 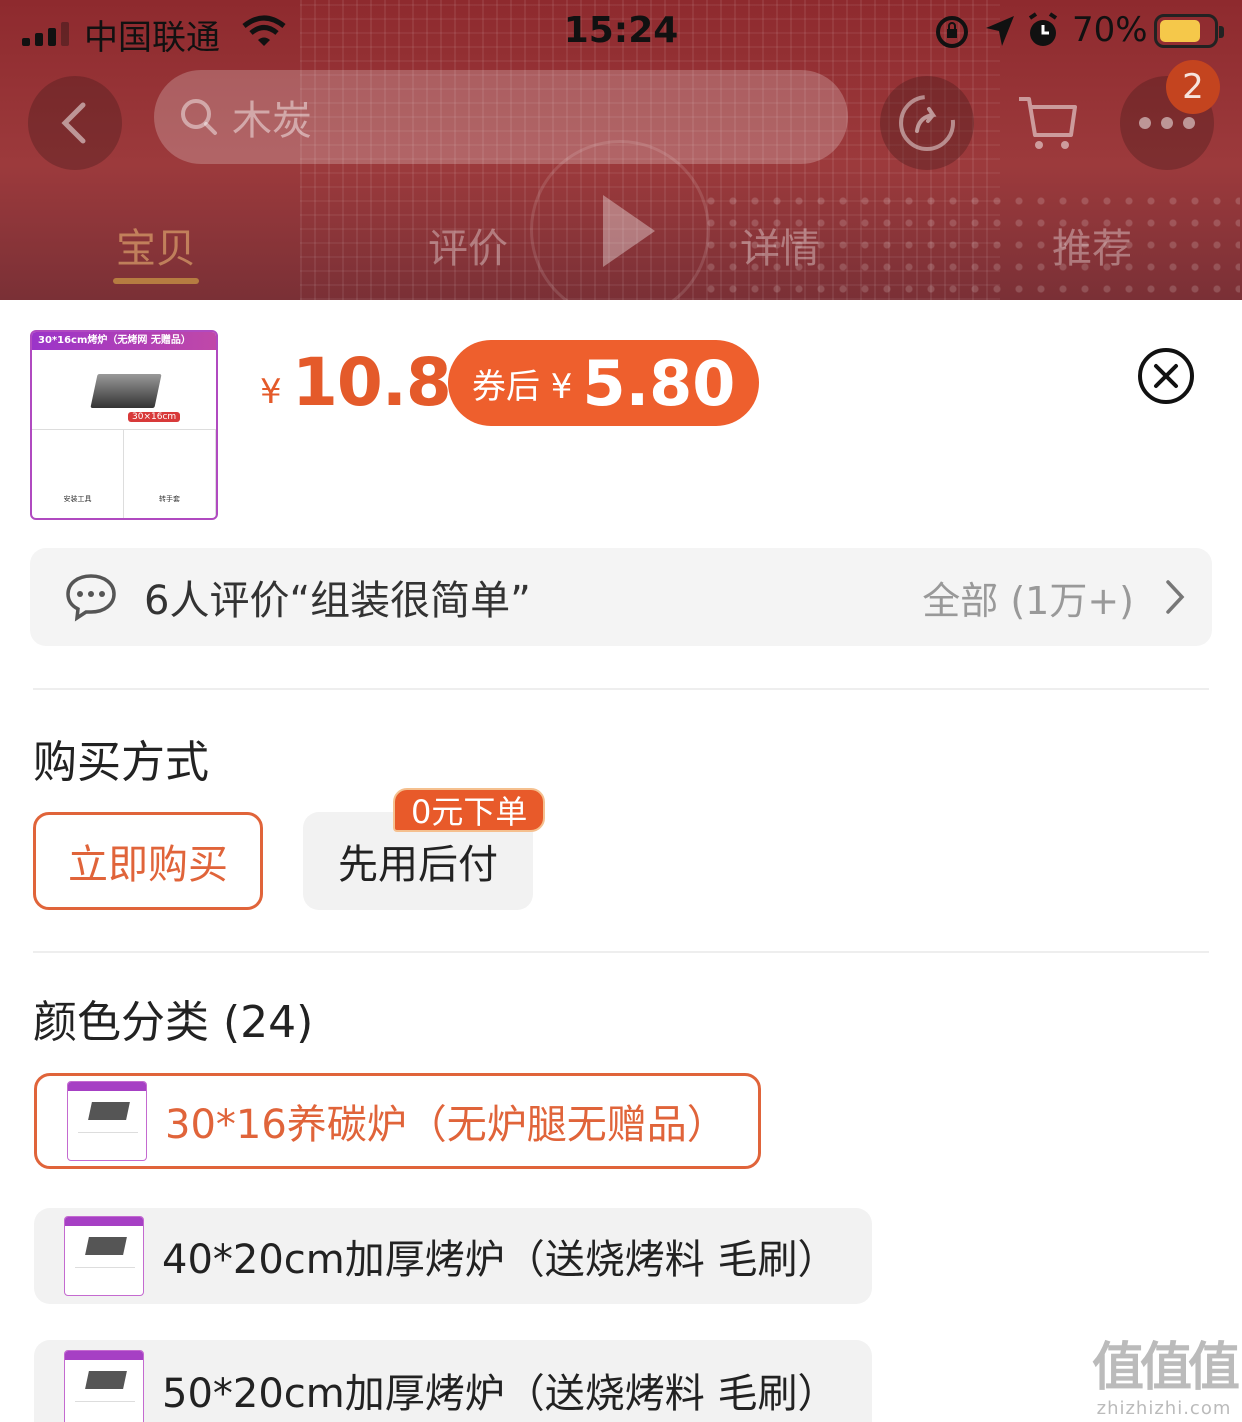 I want to click on search-icon, so click(x=199, y=117).